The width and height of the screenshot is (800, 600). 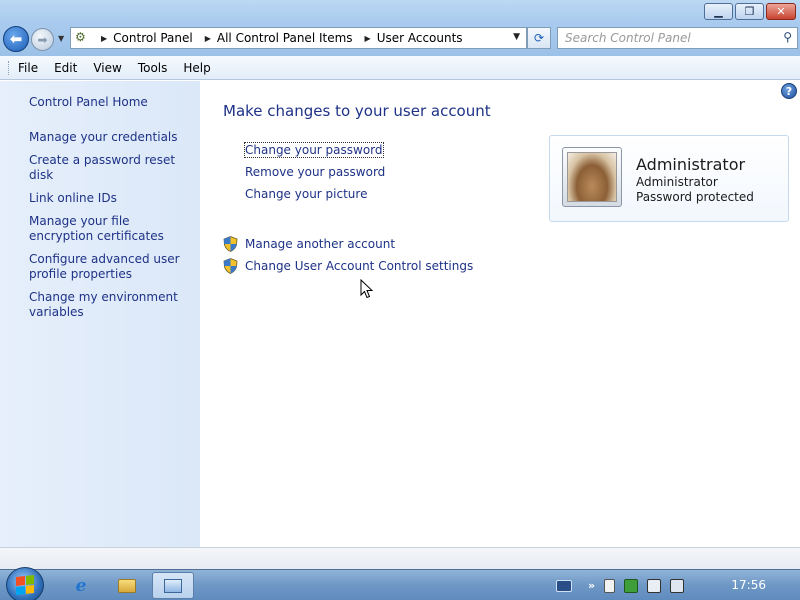 What do you see at coordinates (695, 197) in the screenshot?
I see `account-status: Password protected` at bounding box center [695, 197].